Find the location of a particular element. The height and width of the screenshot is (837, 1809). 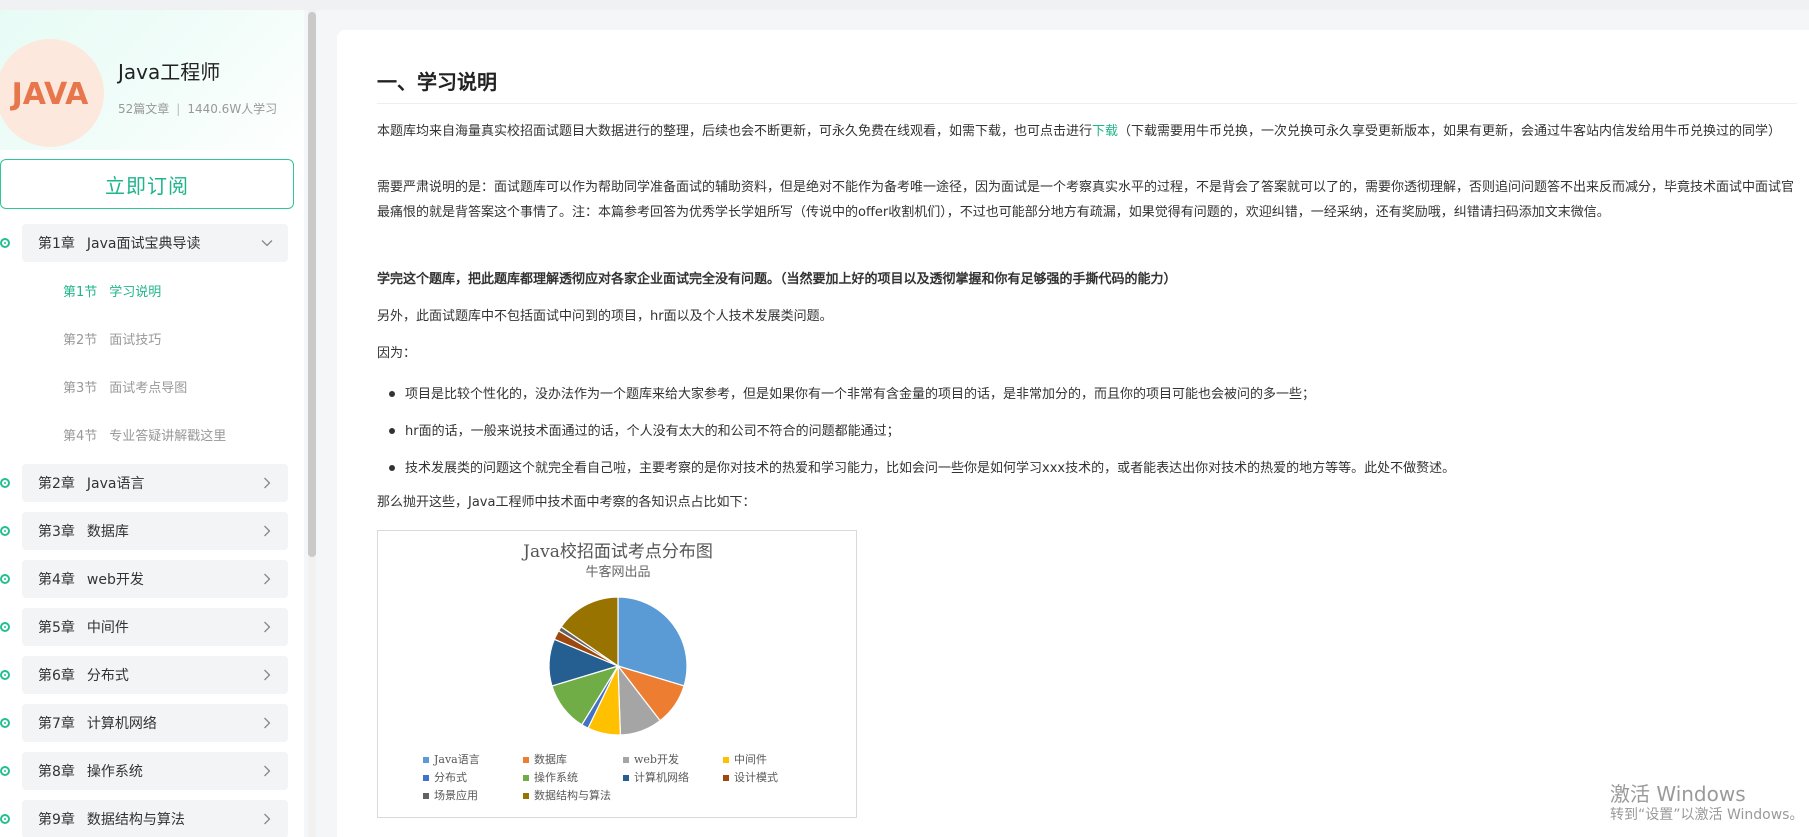

chapter-label: 第8章 操作系统 is located at coordinates (90, 771).